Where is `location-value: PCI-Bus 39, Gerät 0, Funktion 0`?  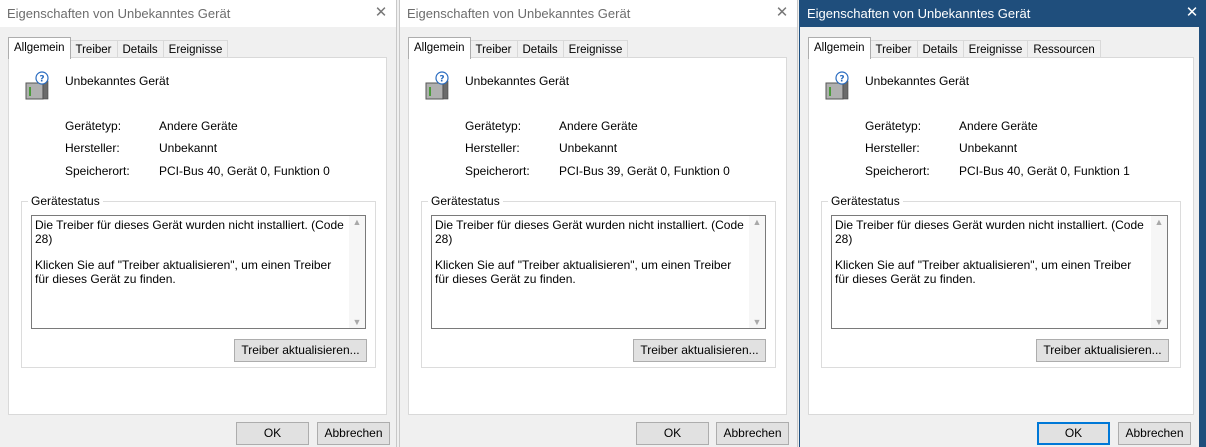
location-value: PCI-Bus 39, Gerät 0, Funktion 0 is located at coordinates (644, 171).